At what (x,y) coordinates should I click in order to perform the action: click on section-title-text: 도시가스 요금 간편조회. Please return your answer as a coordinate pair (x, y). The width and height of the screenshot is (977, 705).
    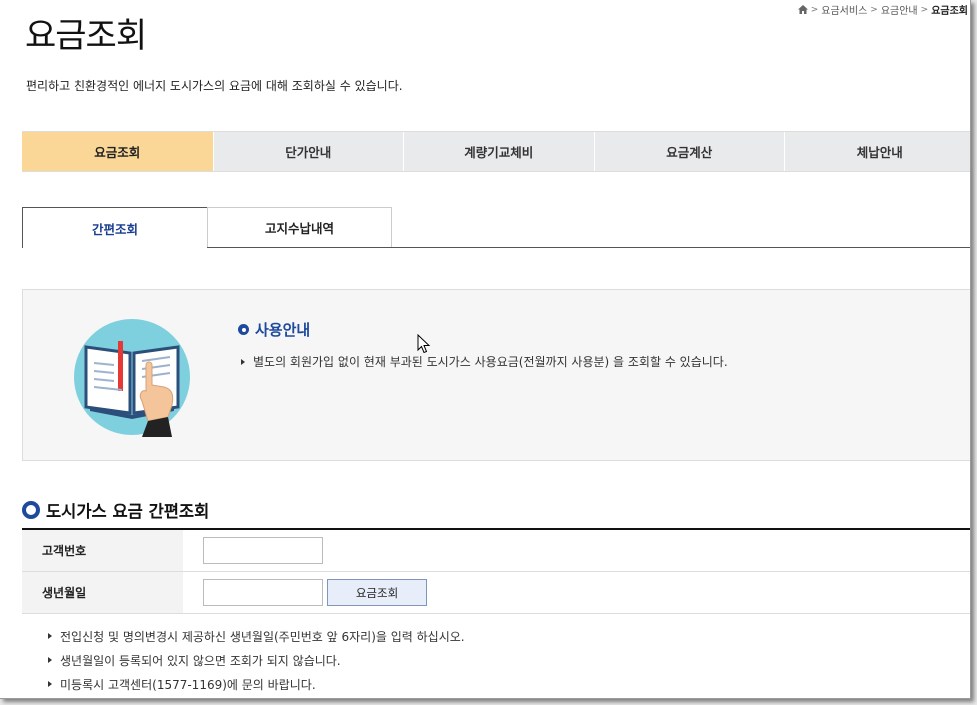
    Looking at the image, I should click on (128, 511).